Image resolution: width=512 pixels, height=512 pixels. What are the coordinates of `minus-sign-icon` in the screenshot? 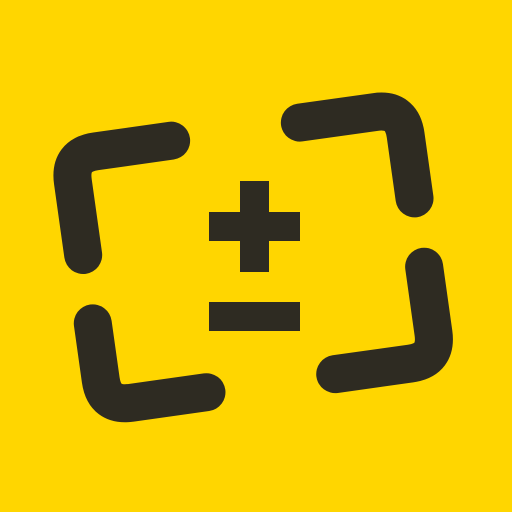 It's located at (254, 316).